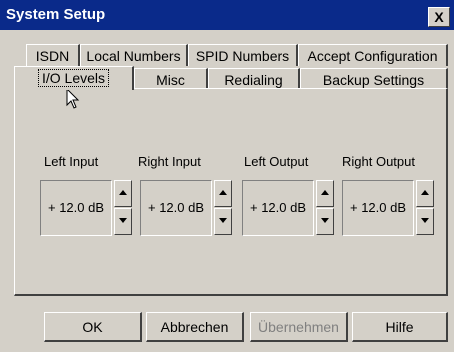 This screenshot has width=454, height=352. Describe the element at coordinates (93, 327) in the screenshot. I see `ok-button: OK` at that location.